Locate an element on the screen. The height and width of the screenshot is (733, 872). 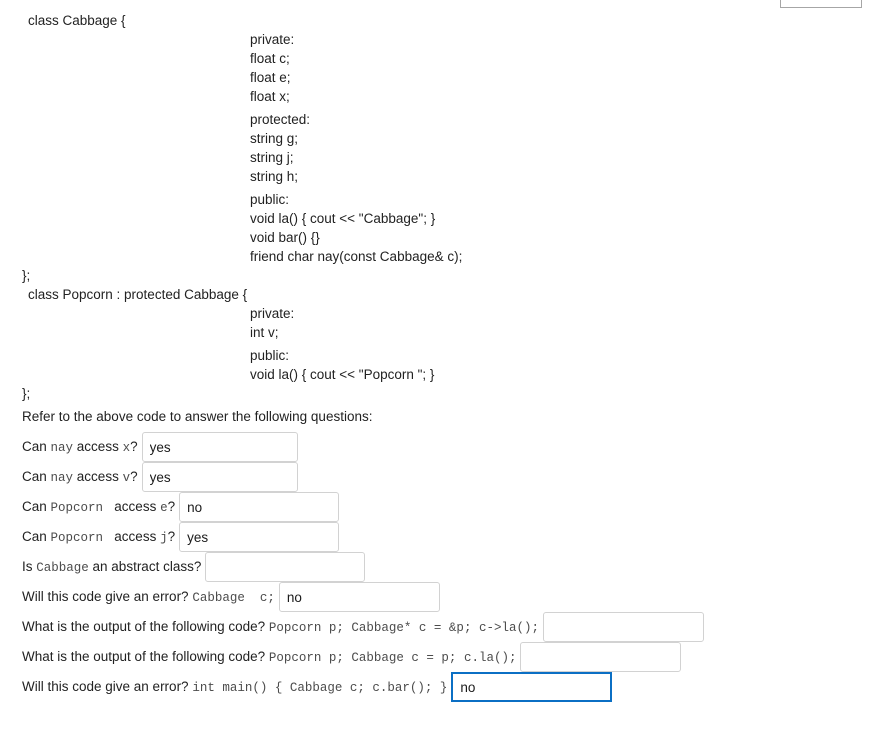
question-row: Can Popcorn access j? is located at coordinates (447, 537).